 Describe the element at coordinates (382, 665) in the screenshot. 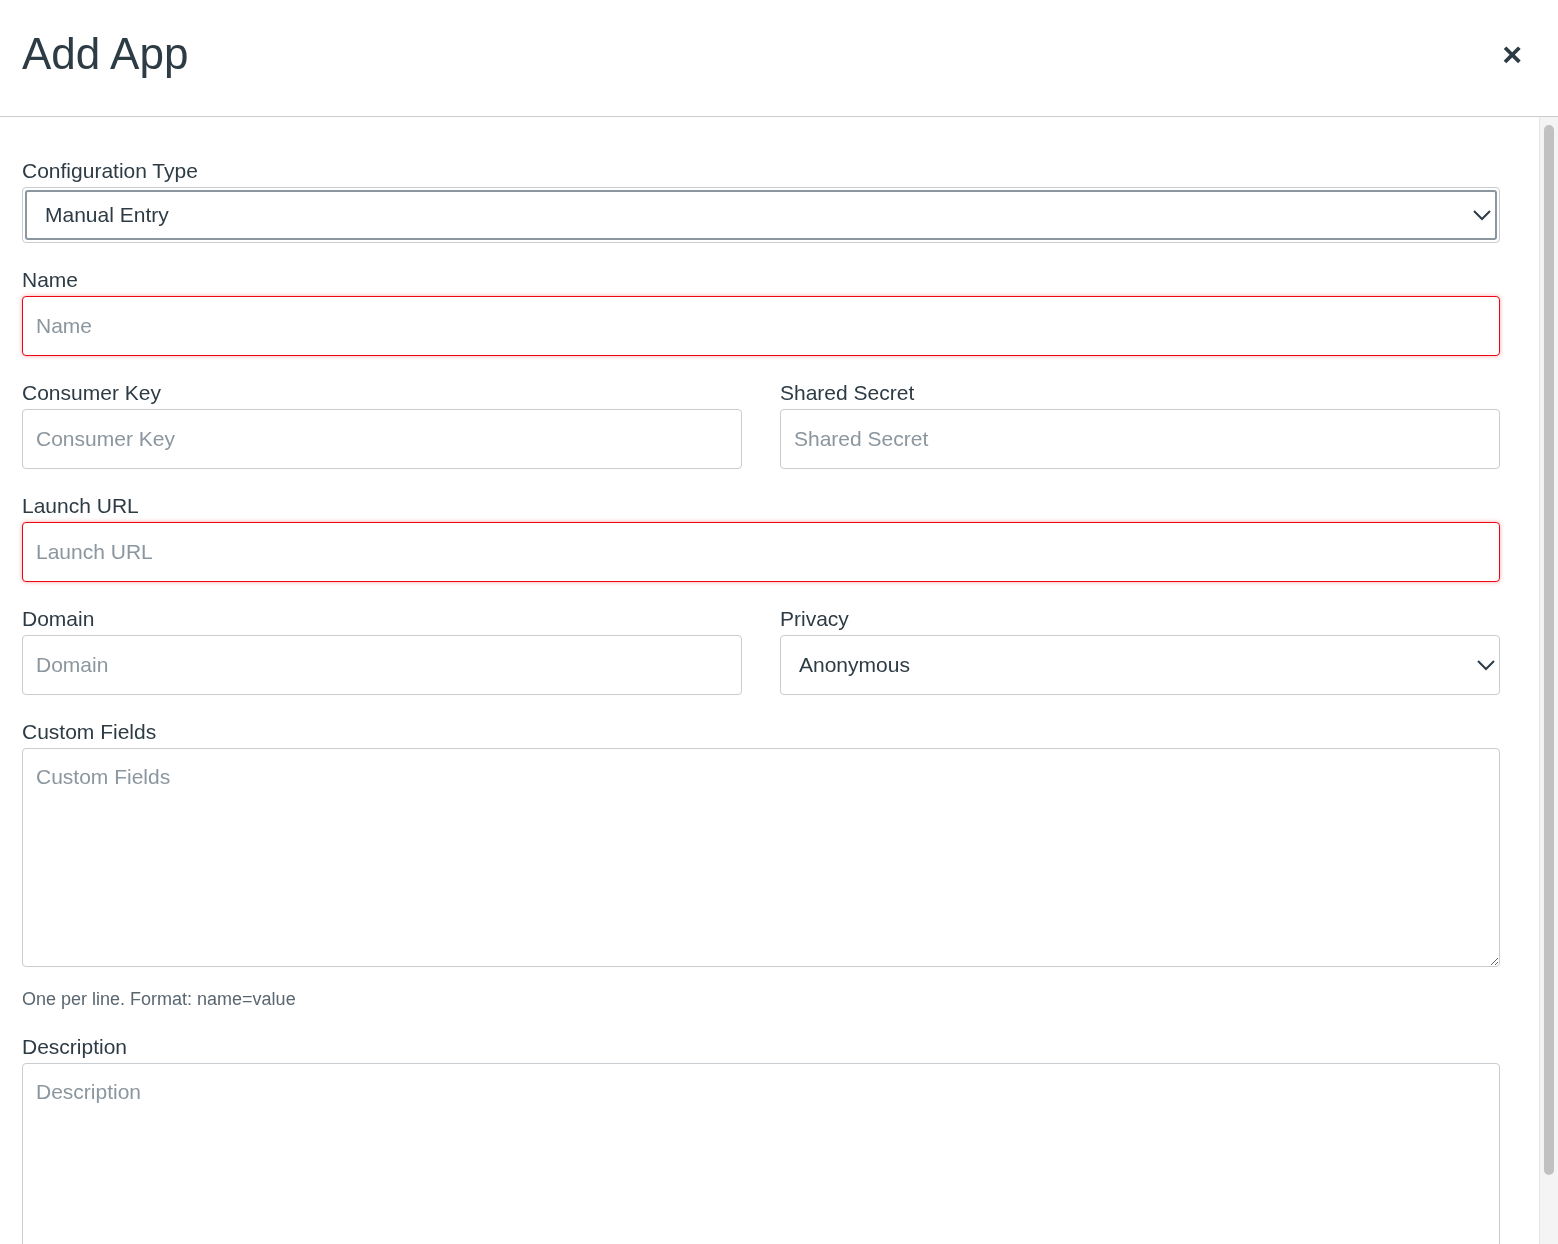

I see `text-input-field: Domain` at that location.